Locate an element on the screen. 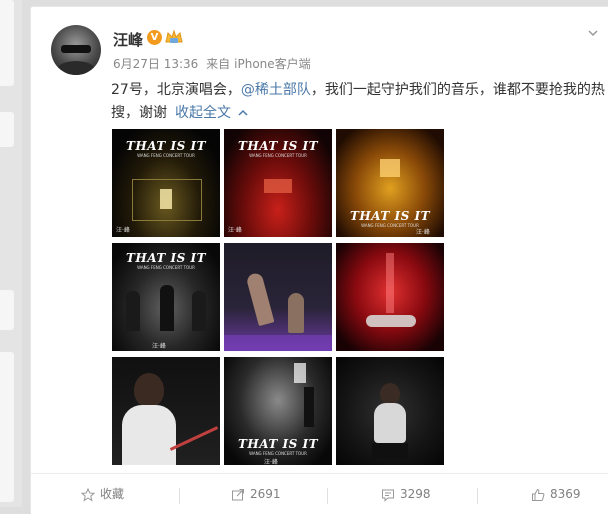 This screenshot has height=514, width=608. violin-bow is located at coordinates (194, 438).